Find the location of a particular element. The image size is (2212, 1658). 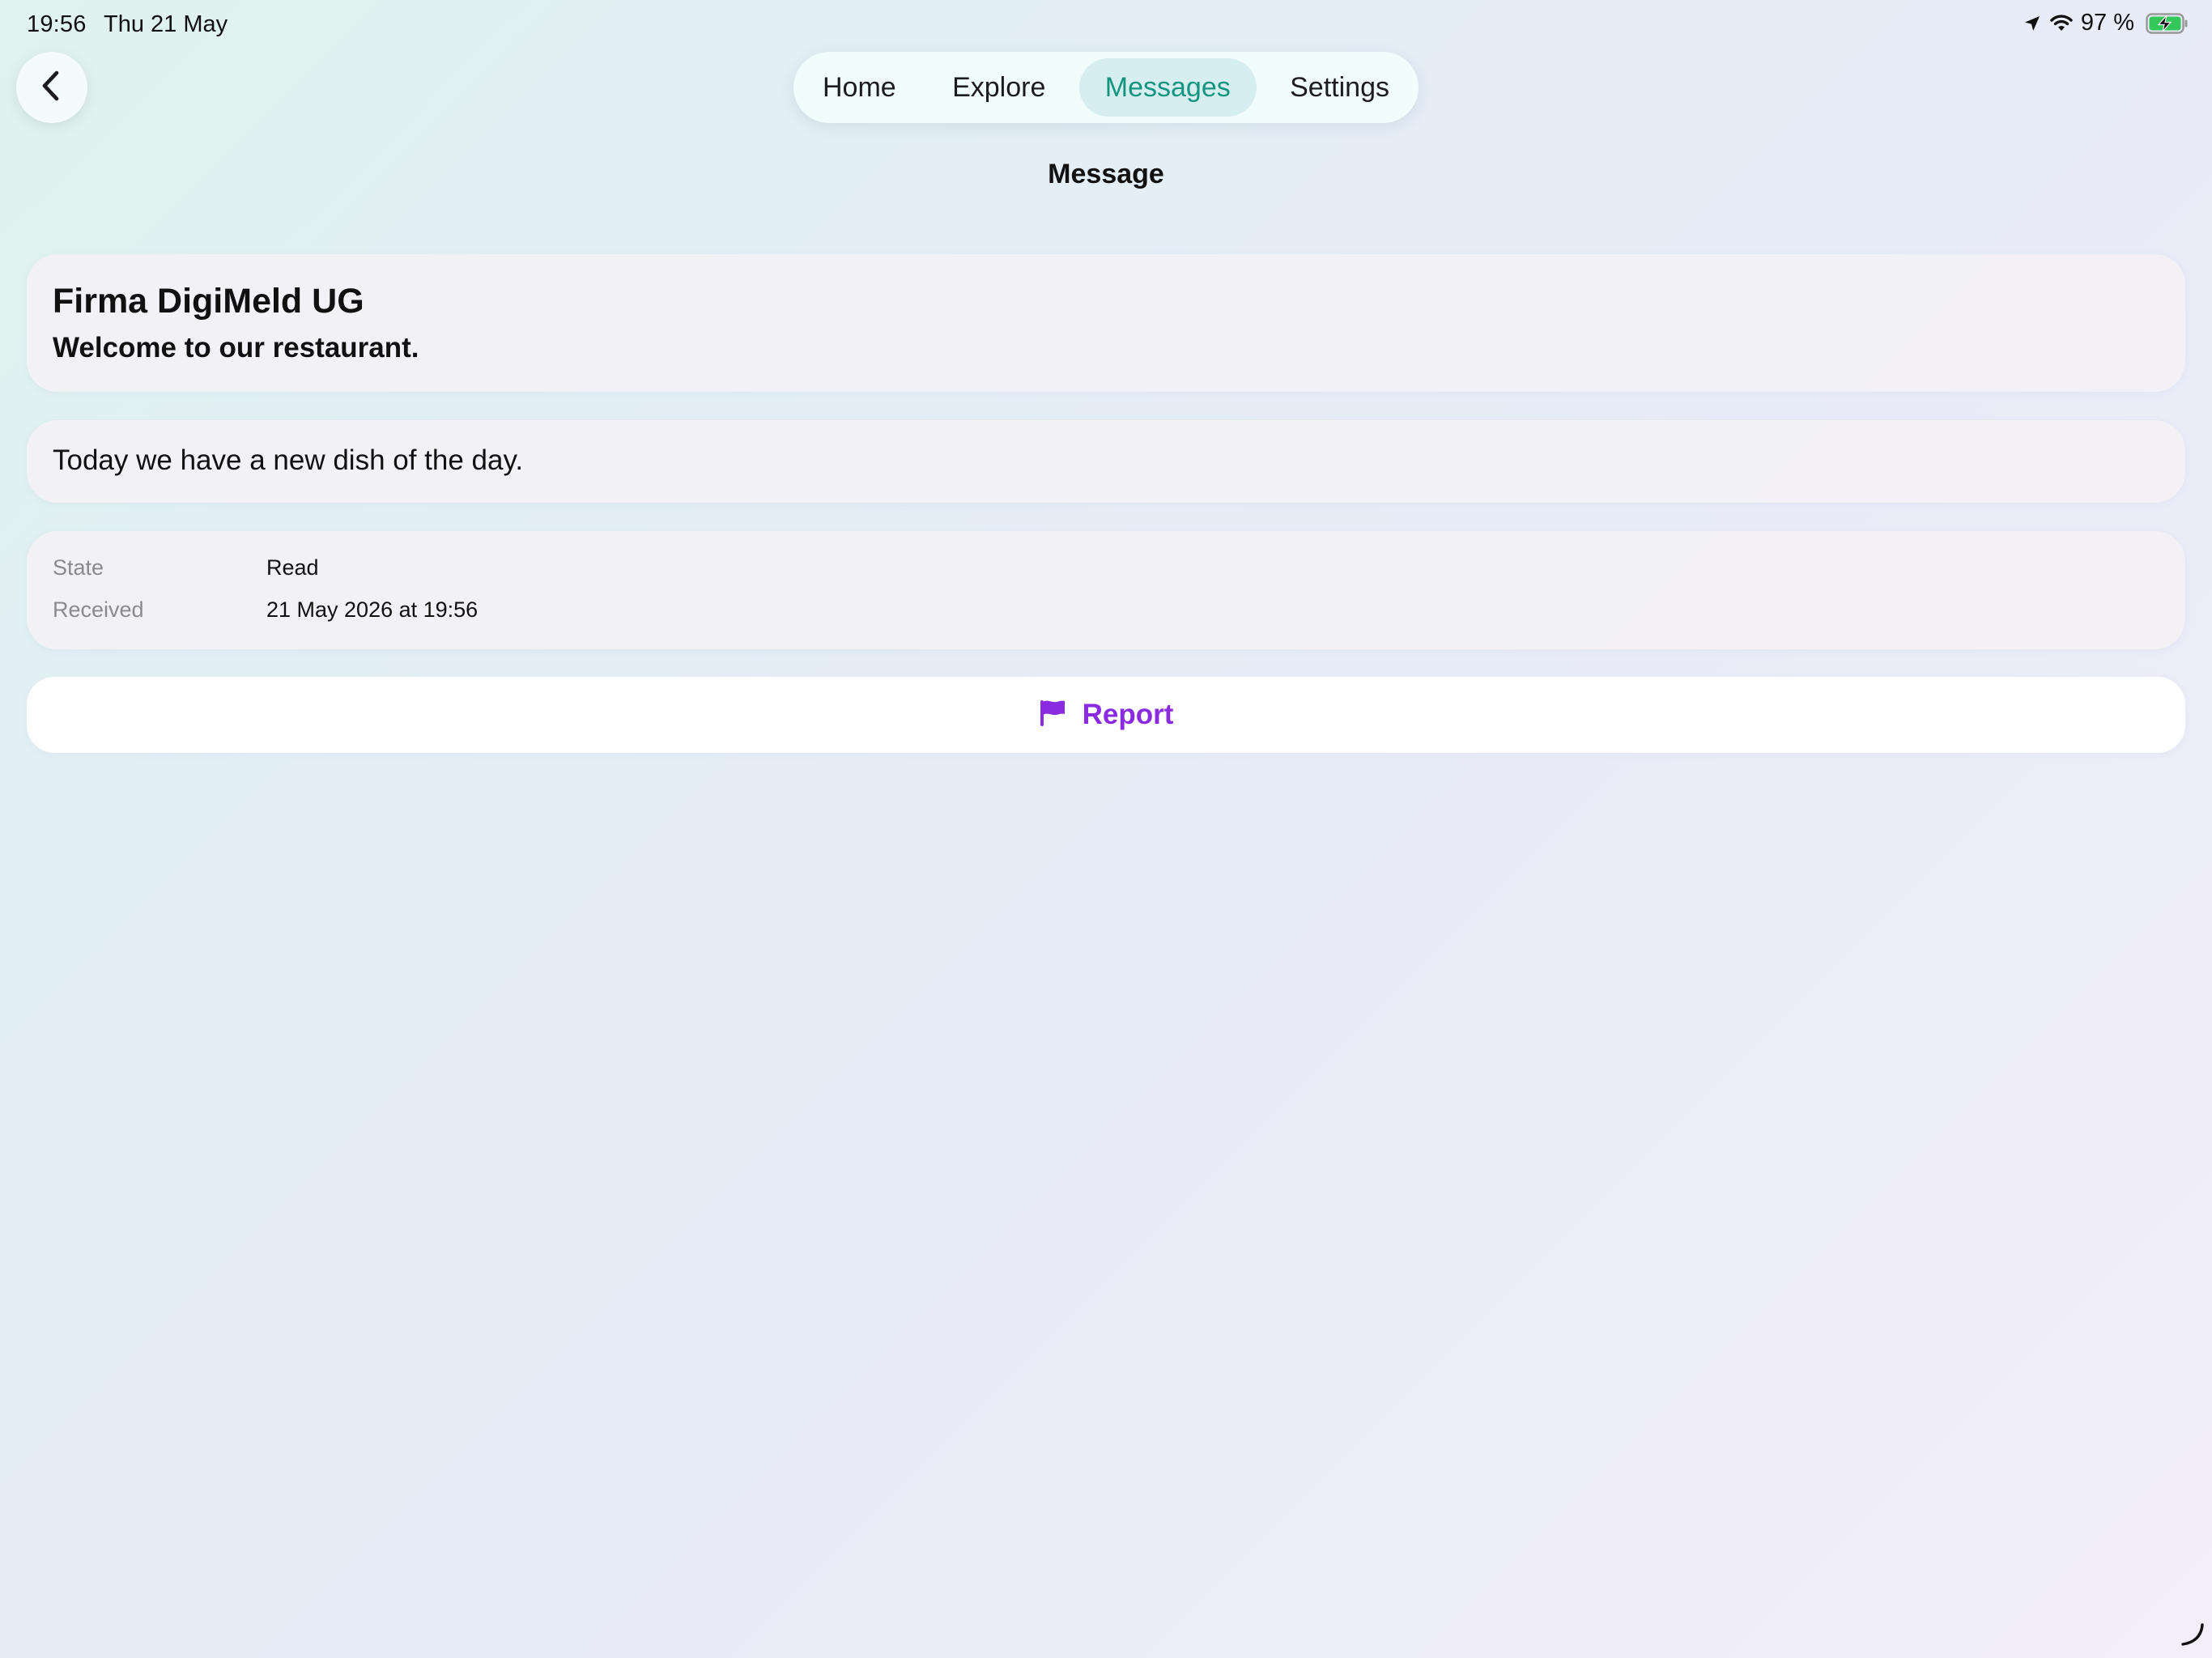

tab-settings: Settings is located at coordinates (1339, 87).